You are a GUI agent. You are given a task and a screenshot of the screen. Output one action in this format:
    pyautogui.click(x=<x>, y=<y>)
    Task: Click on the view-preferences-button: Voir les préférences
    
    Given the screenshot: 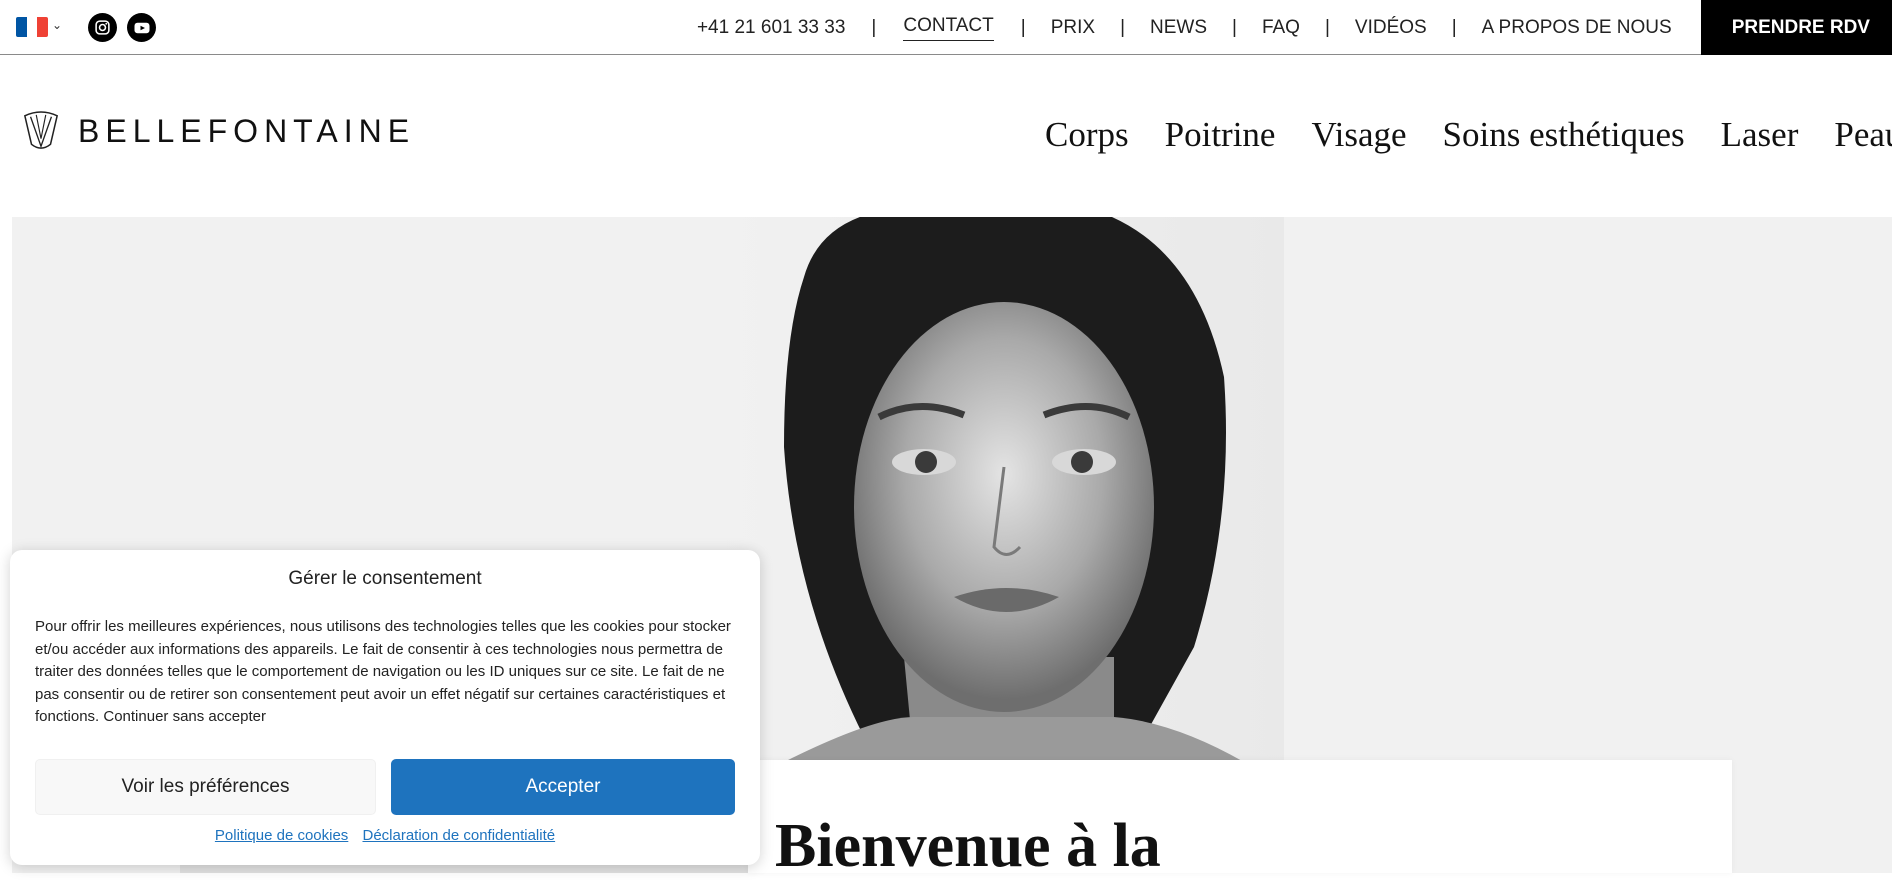 What is the action you would take?
    pyautogui.click(x=205, y=787)
    